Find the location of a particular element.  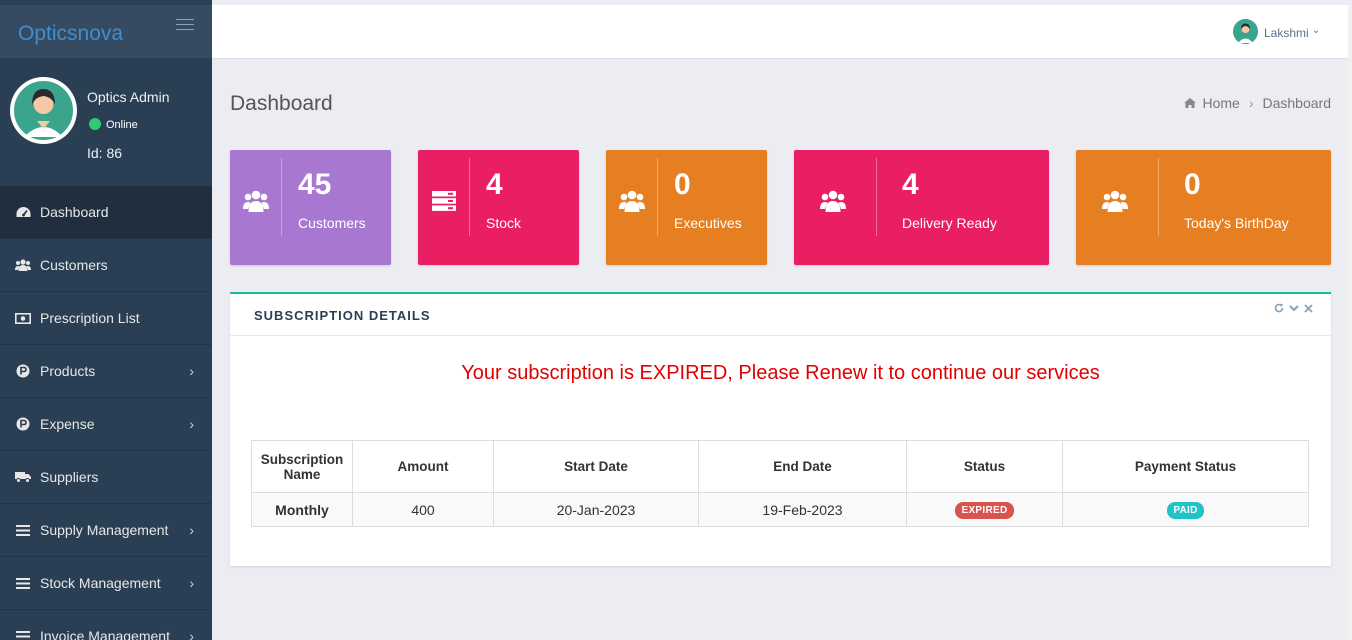

chevron-down-icon: ⌄ is located at coordinates (1316, 30).